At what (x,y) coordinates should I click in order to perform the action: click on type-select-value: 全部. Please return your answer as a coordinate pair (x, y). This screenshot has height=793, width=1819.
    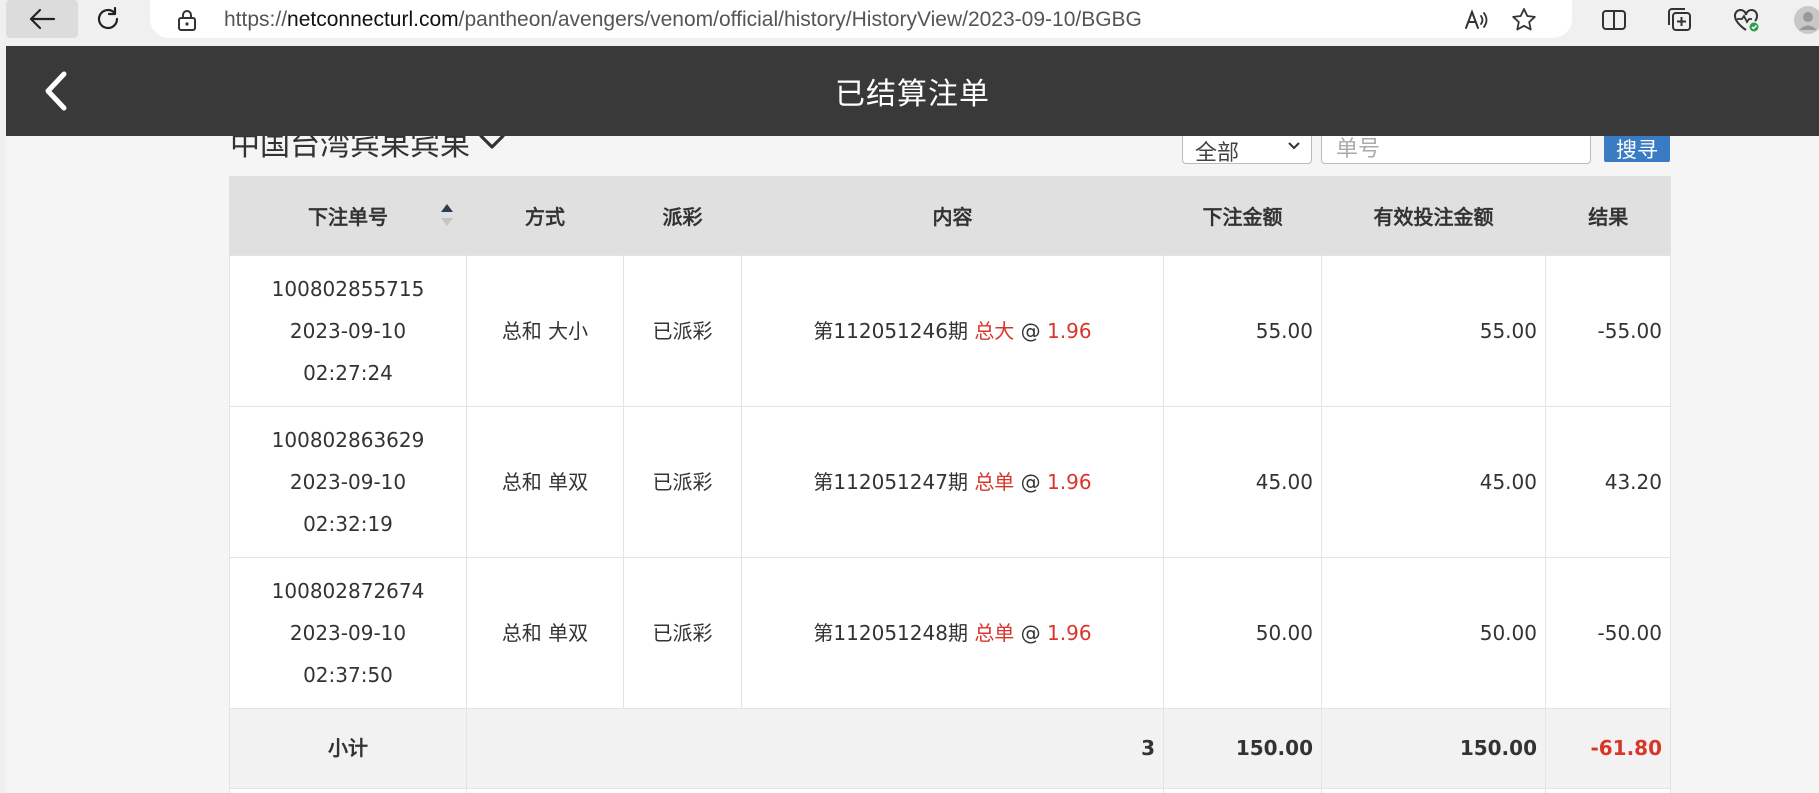
    Looking at the image, I should click on (1217, 153).